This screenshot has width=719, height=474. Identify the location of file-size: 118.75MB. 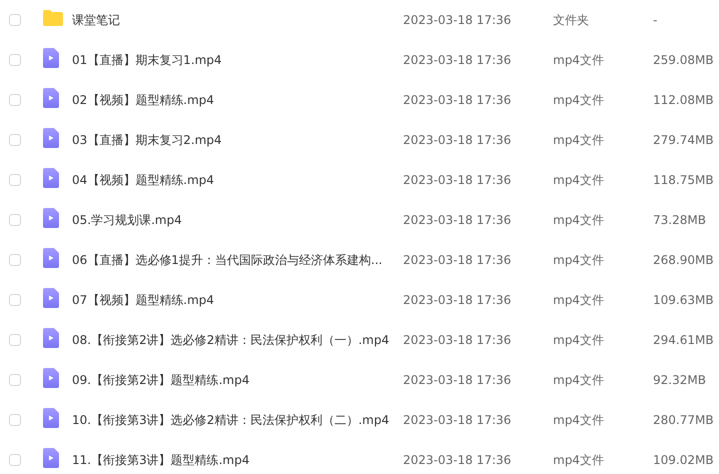
(684, 180).